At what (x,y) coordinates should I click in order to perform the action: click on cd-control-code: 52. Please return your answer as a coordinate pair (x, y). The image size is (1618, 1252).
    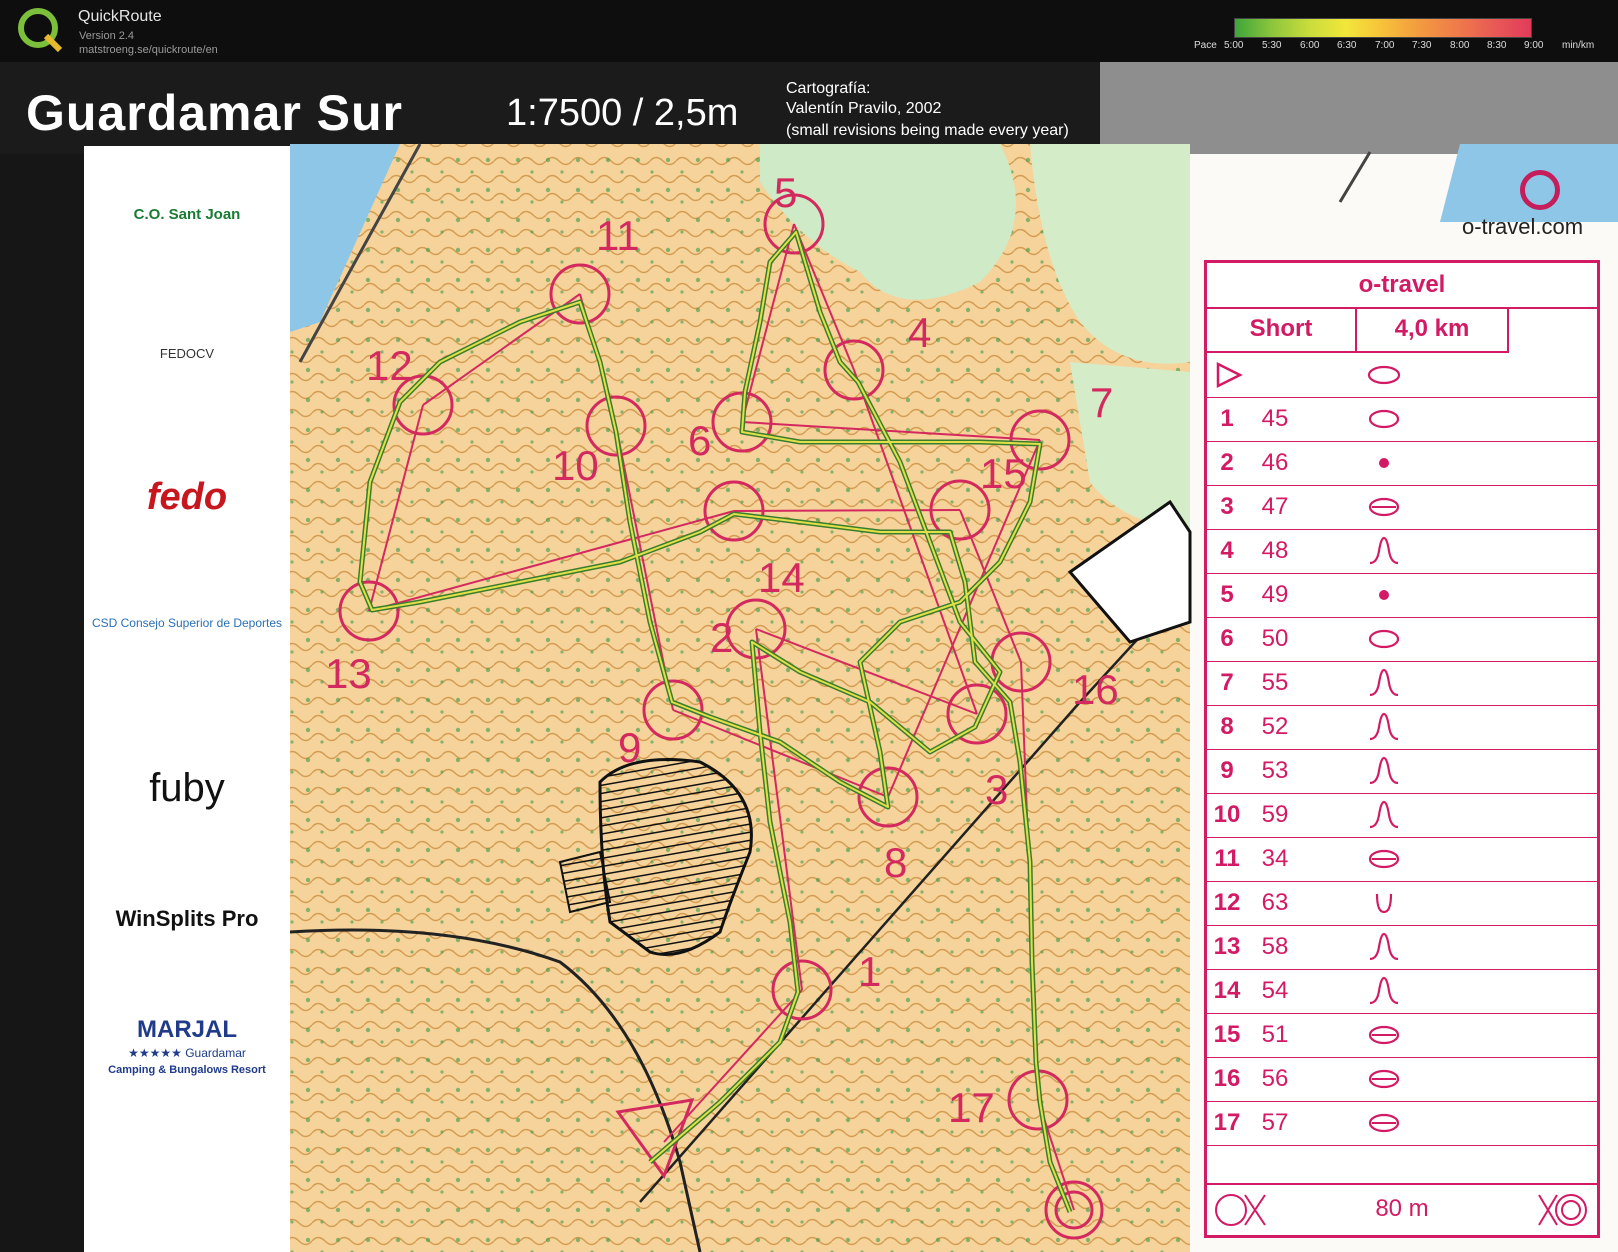
    Looking at the image, I should click on (1275, 726).